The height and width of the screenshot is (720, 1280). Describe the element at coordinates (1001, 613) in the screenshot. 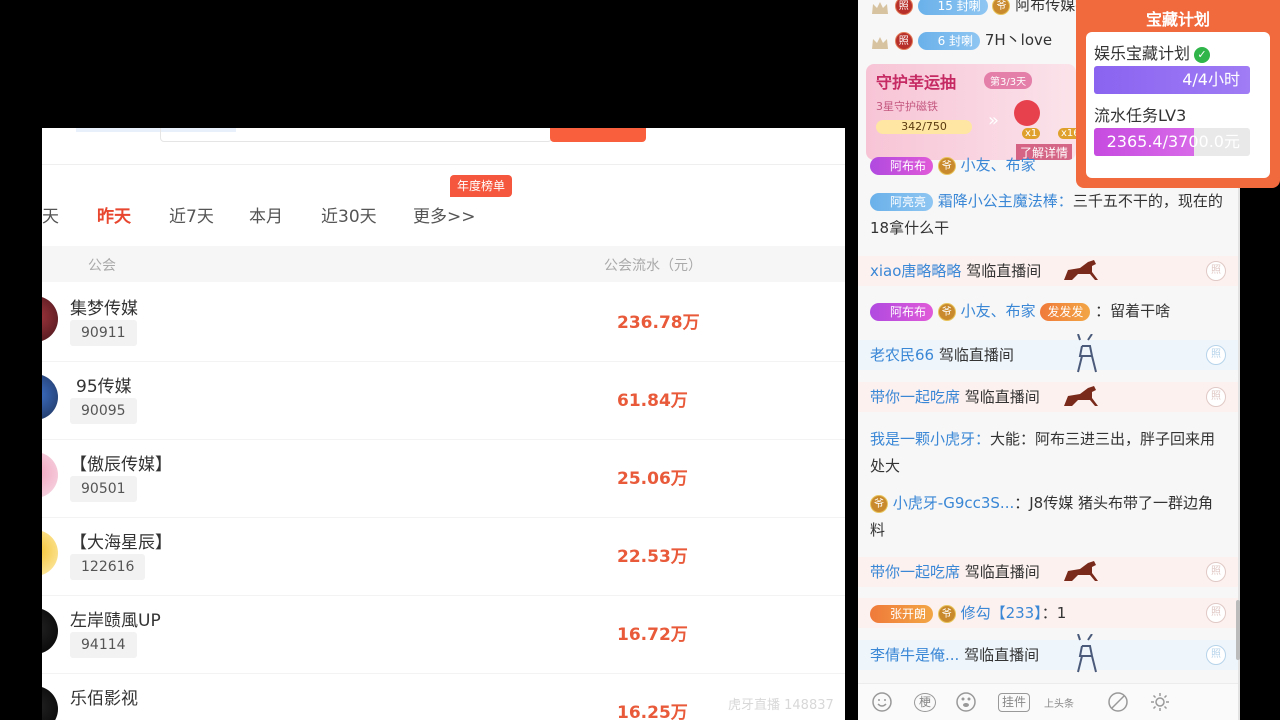

I see `chat-username: 修勾【233】` at that location.